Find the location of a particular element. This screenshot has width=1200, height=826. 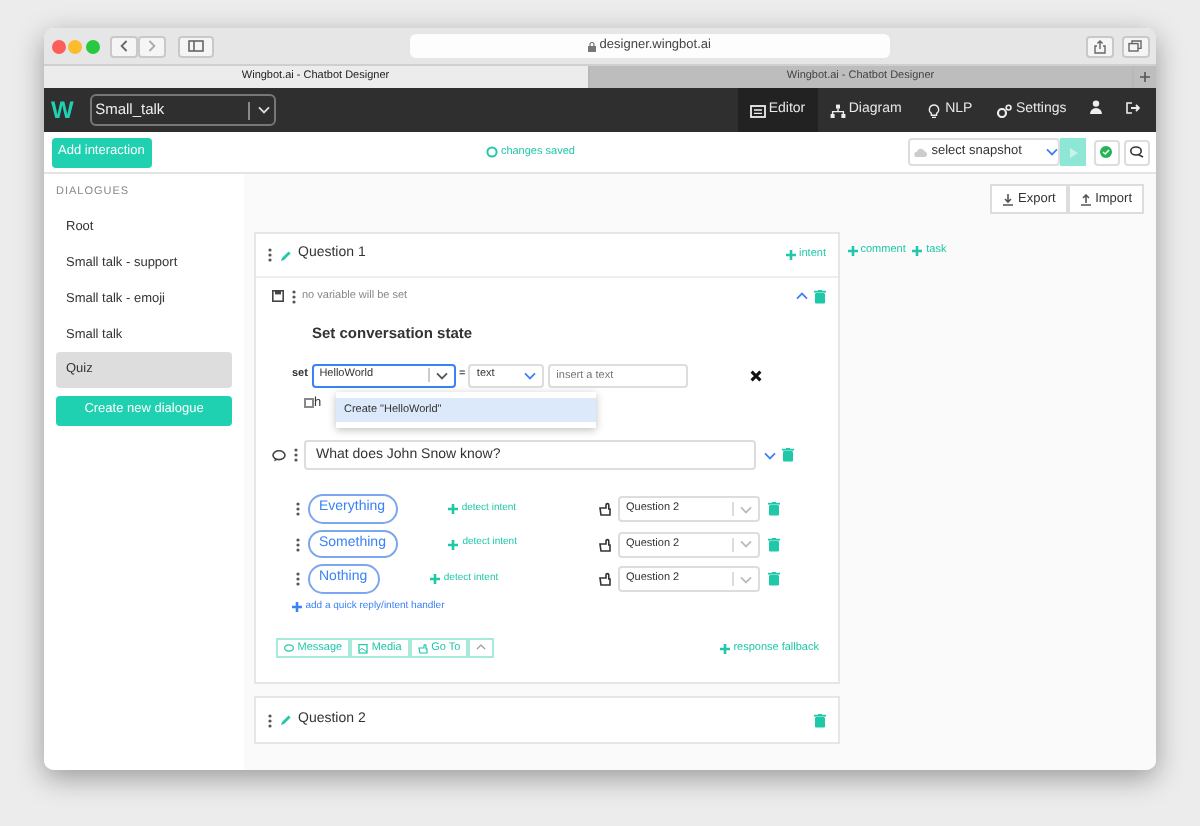

play-icon is located at coordinates (1073, 152).